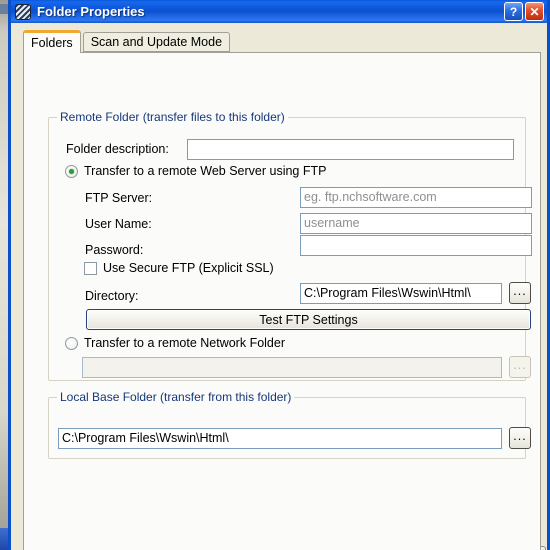  I want to click on title-bar: Folder Properties ? ✕, so click(279, 11).